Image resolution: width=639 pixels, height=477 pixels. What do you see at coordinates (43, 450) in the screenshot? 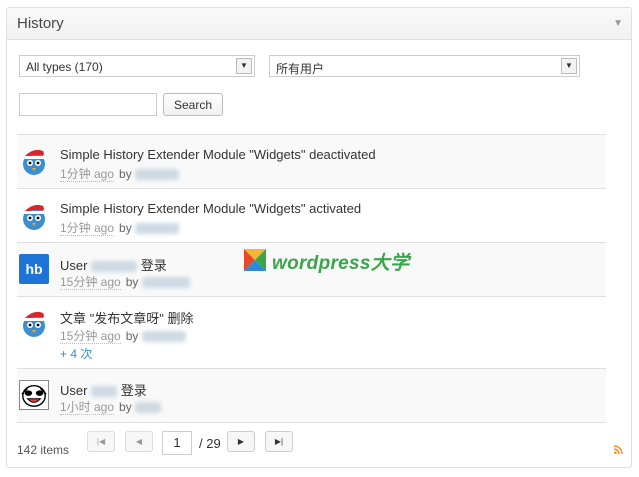
I see `item-count: 142 items` at bounding box center [43, 450].